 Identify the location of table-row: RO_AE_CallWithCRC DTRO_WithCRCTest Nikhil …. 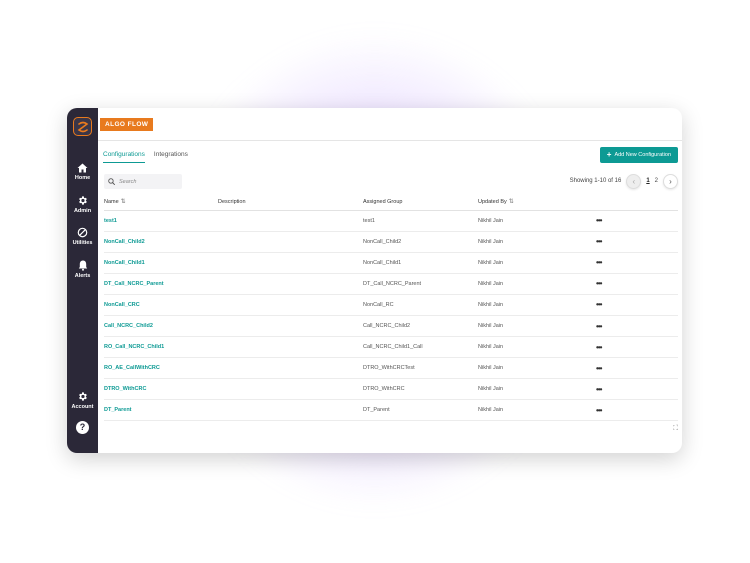
(391, 368).